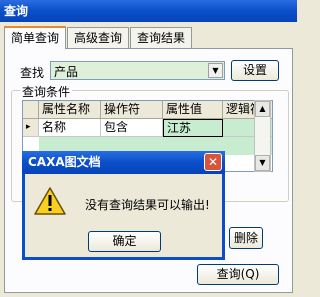  I want to click on scroll-down-icon: ▼, so click(262, 163).